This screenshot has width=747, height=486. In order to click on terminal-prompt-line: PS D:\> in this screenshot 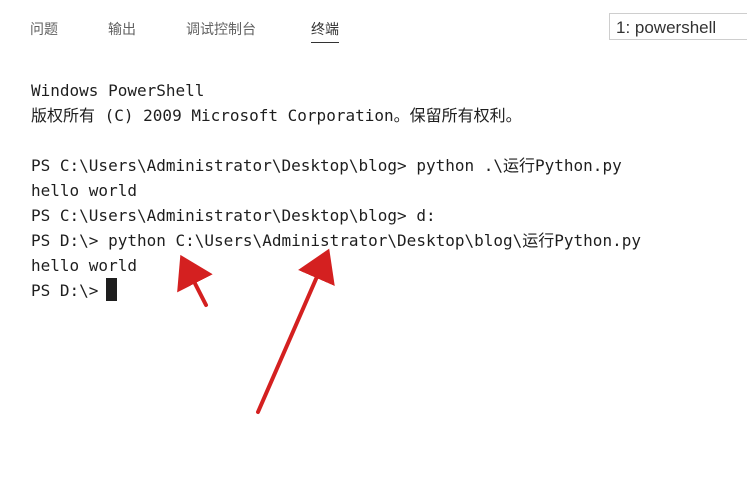, I will do `click(389, 290)`.